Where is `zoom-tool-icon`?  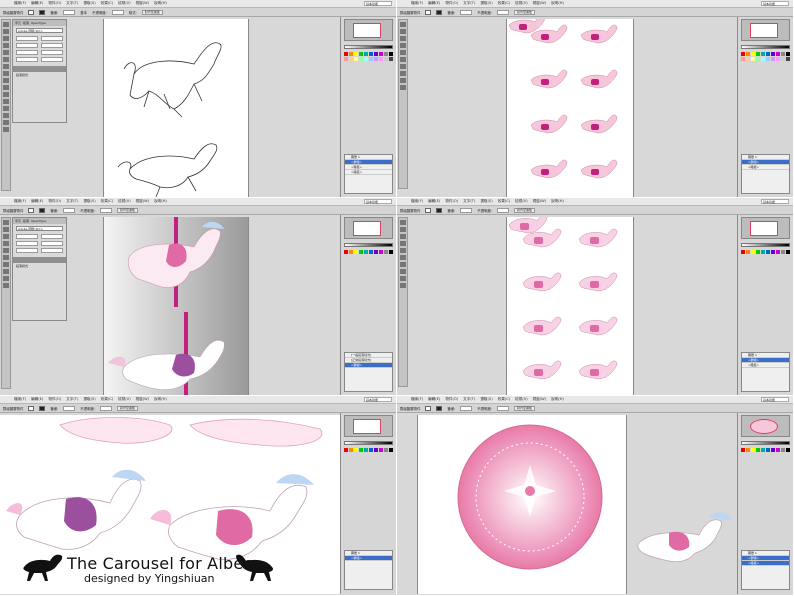 zoom-tool-icon is located at coordinates (6, 129).